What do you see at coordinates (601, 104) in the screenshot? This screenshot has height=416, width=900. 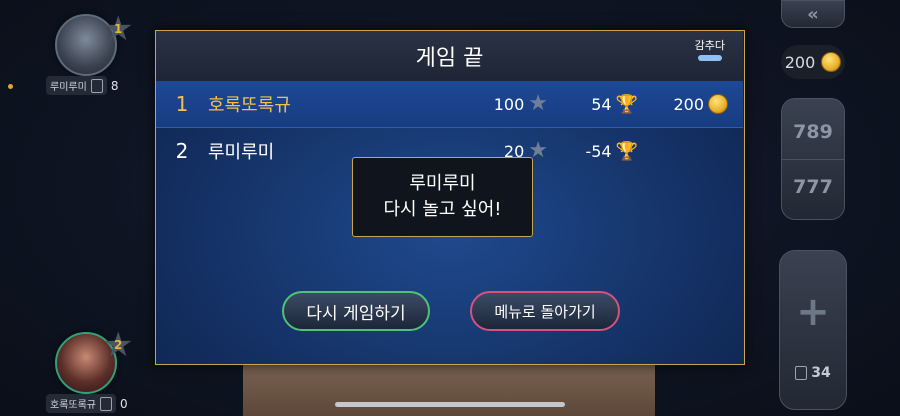 I see `result-trophies-value: 54` at bounding box center [601, 104].